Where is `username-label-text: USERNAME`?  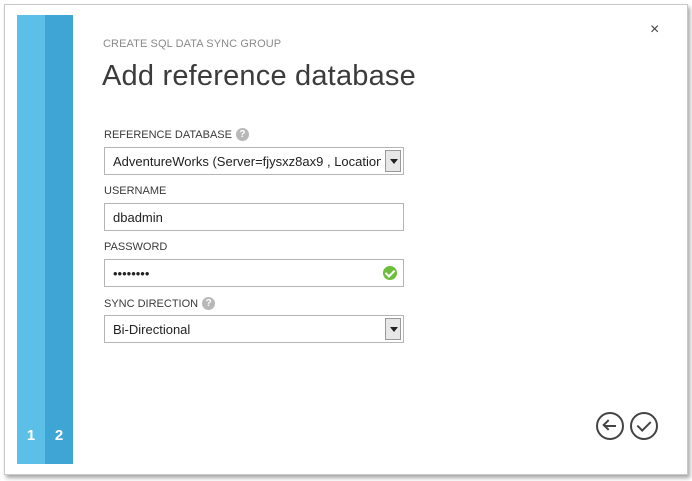 username-label-text: USERNAME is located at coordinates (135, 191).